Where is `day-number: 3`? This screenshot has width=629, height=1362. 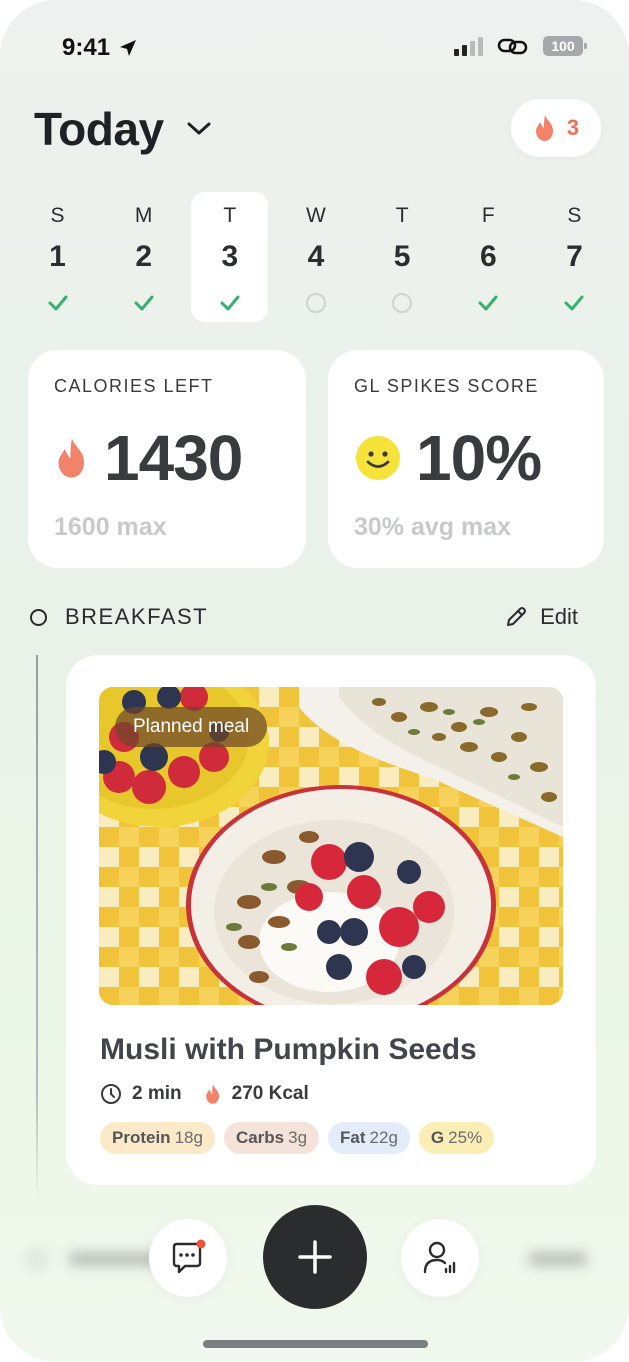 day-number: 3 is located at coordinates (230, 256).